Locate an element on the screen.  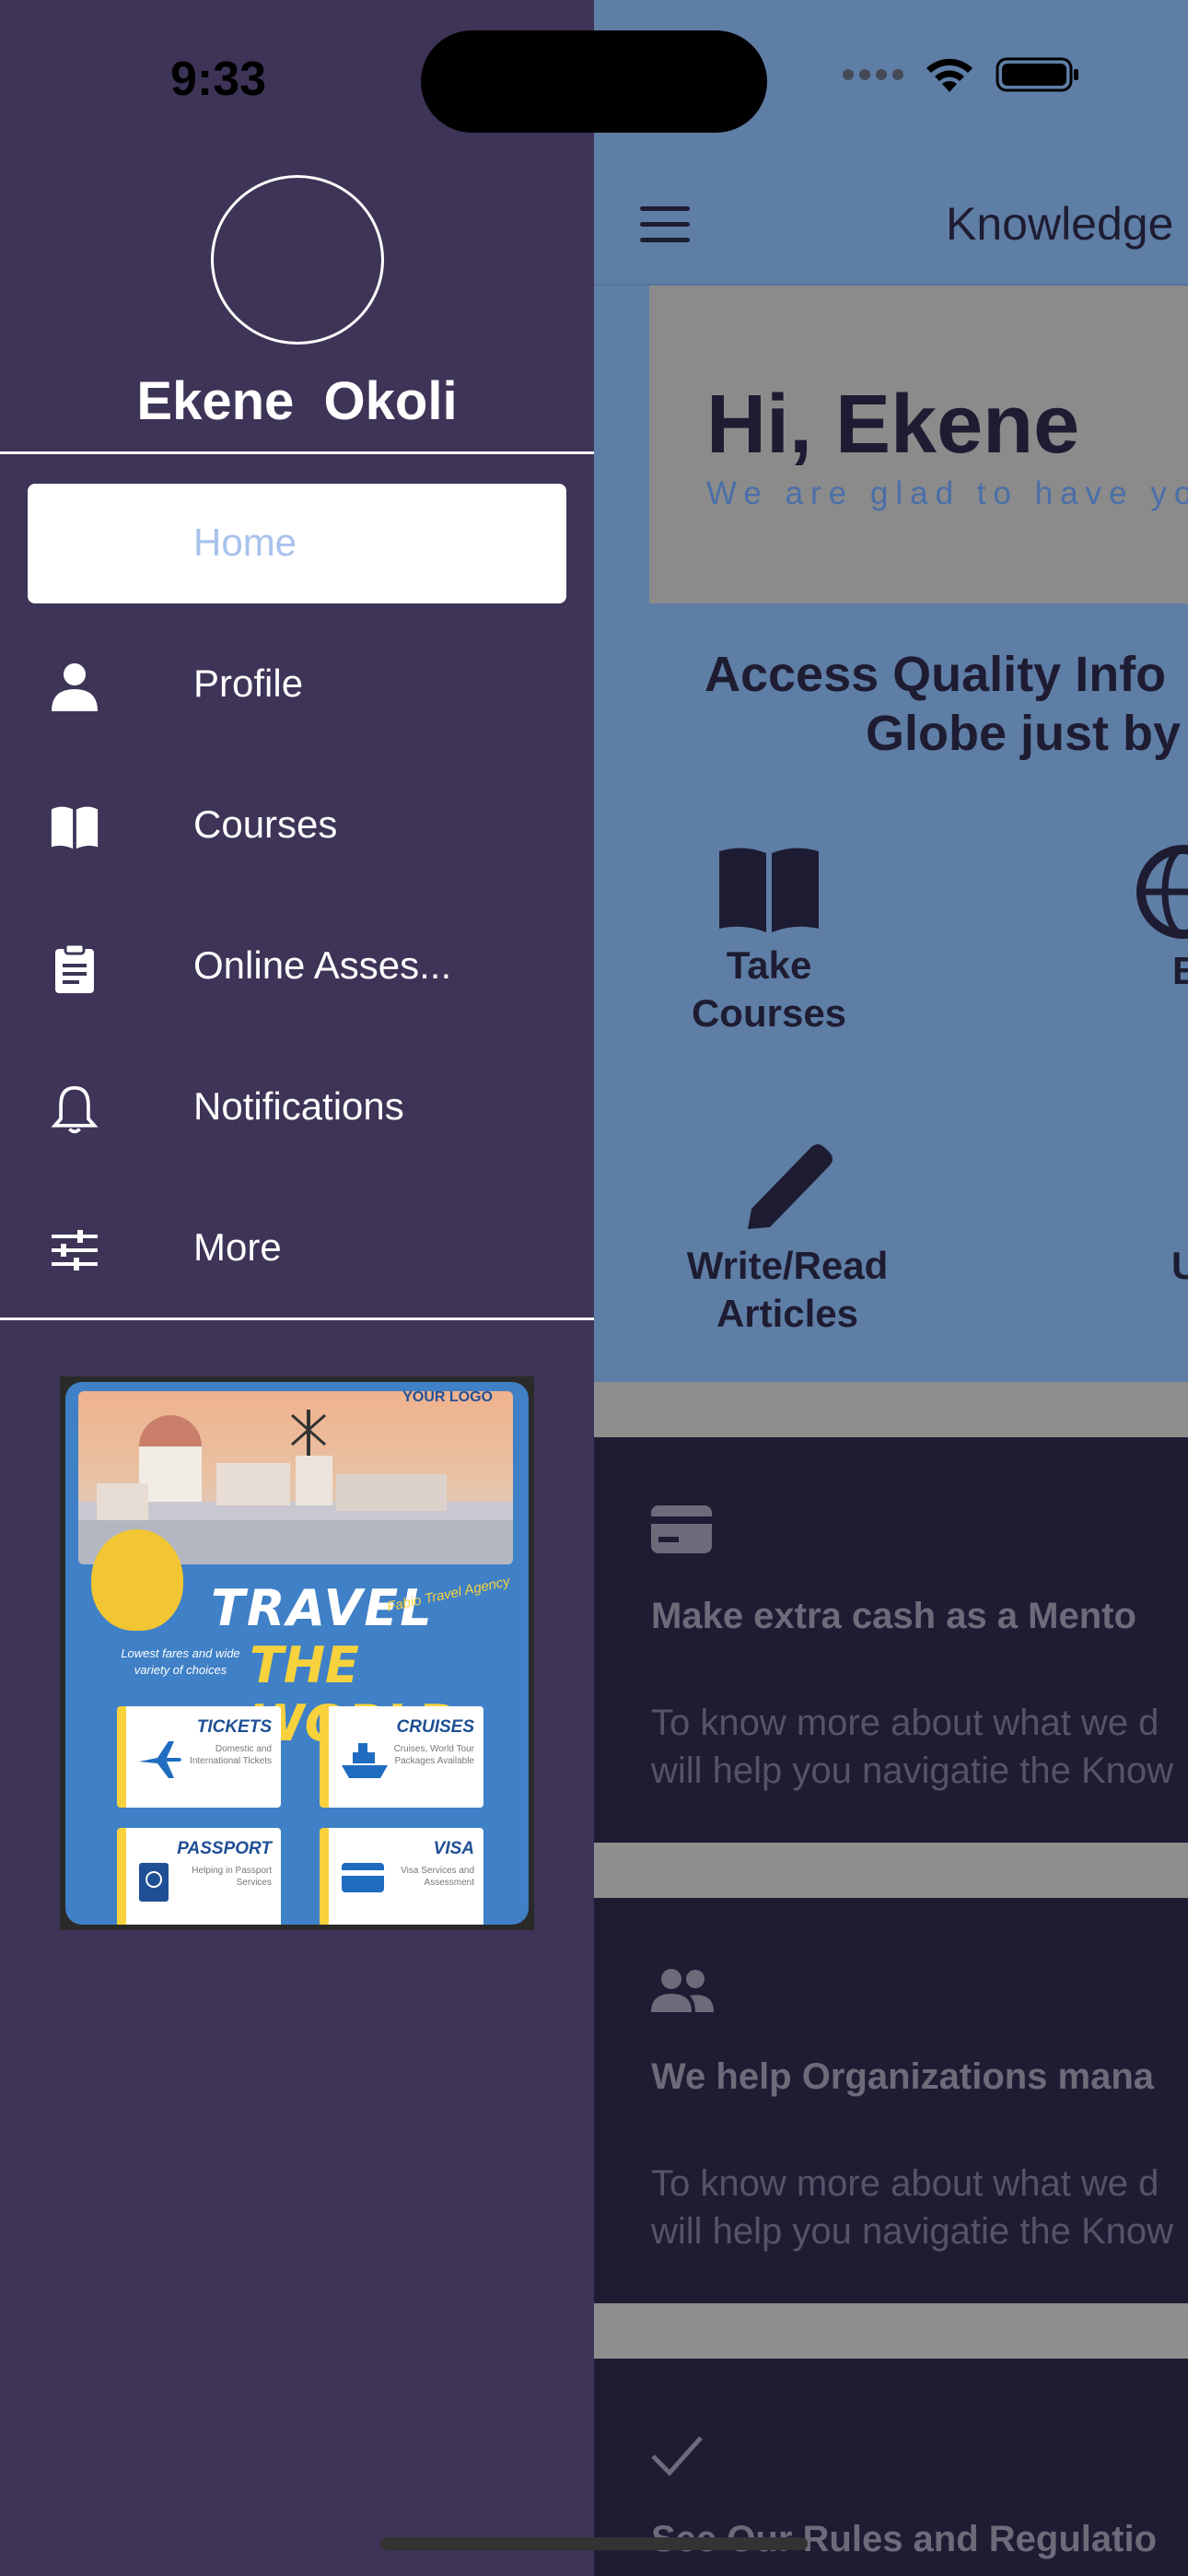
feature-label: Articles is located at coordinates (787, 1313).